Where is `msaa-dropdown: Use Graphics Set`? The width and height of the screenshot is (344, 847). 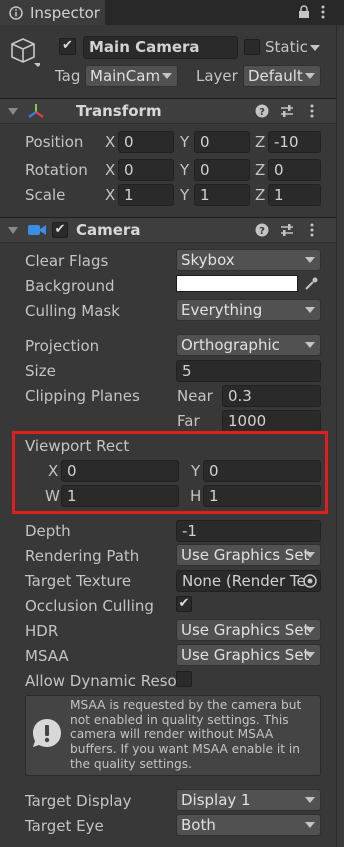 msaa-dropdown: Use Graphics Set is located at coordinates (248, 655).